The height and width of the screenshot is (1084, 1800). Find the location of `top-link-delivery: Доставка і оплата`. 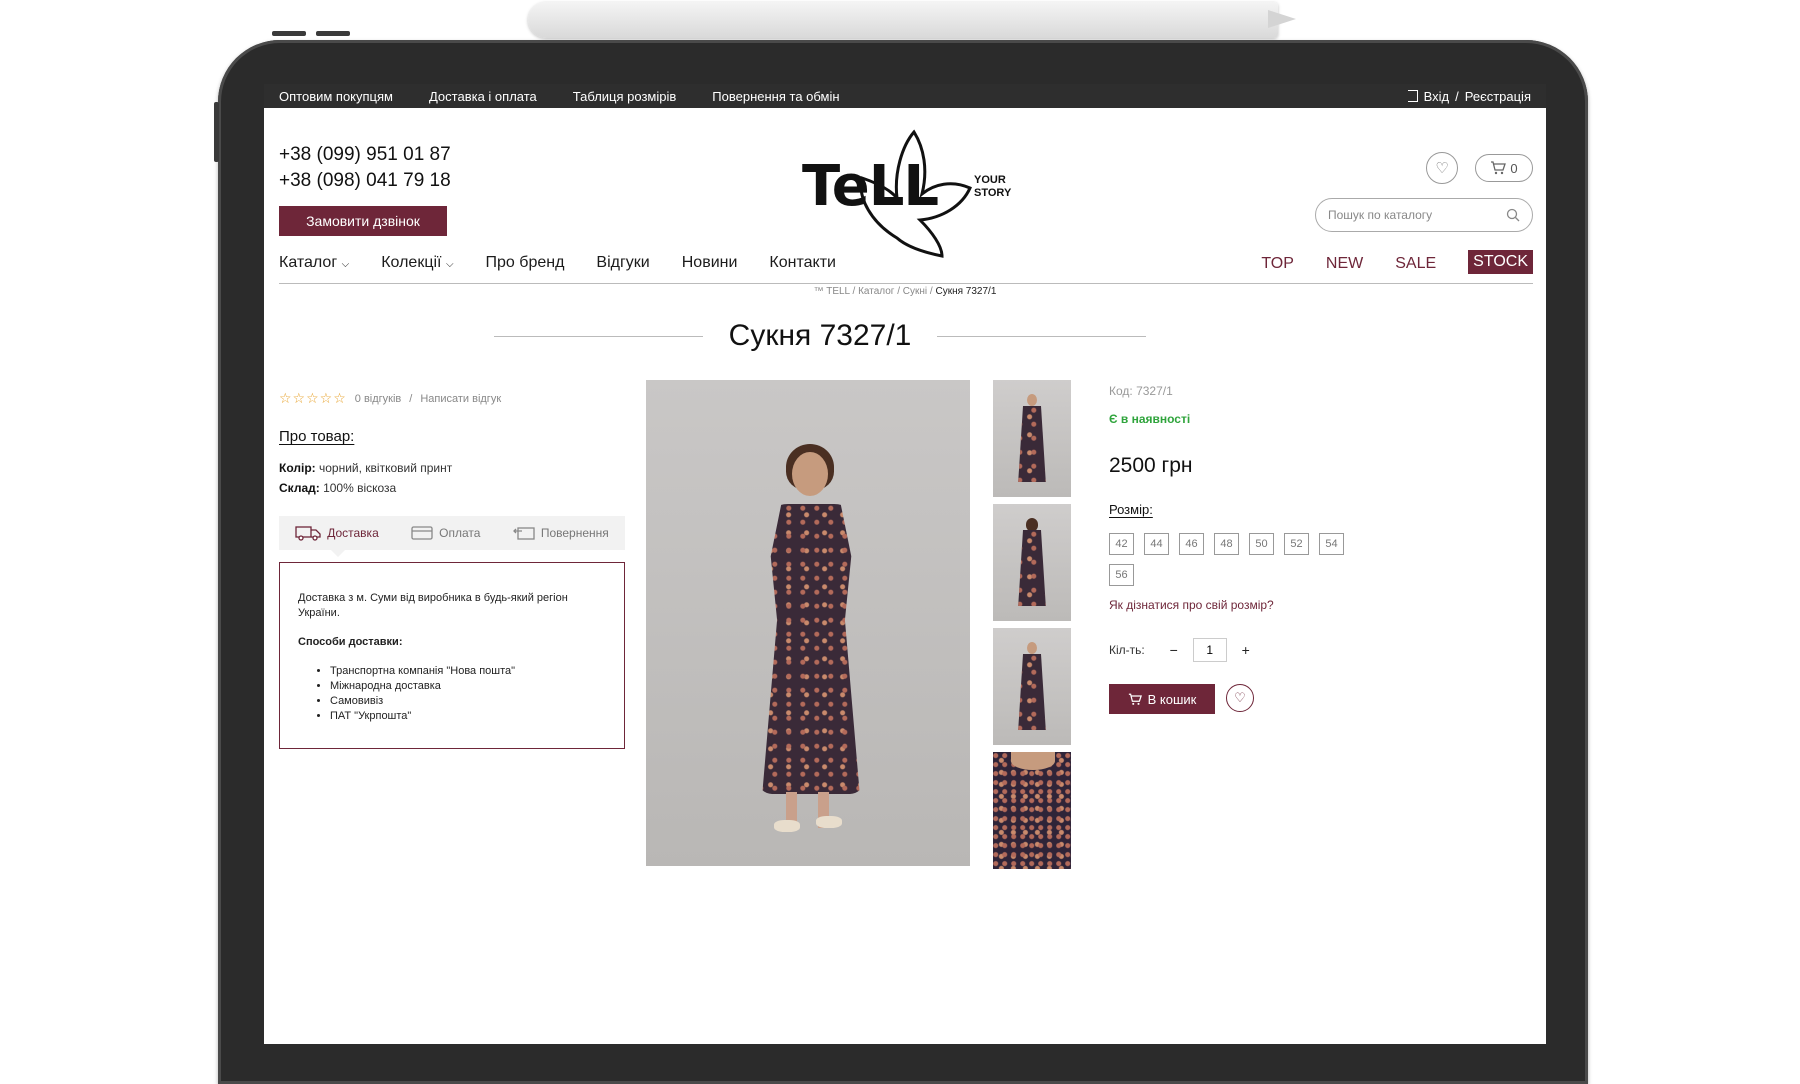

top-link-delivery: Доставка і оплата is located at coordinates (483, 96).